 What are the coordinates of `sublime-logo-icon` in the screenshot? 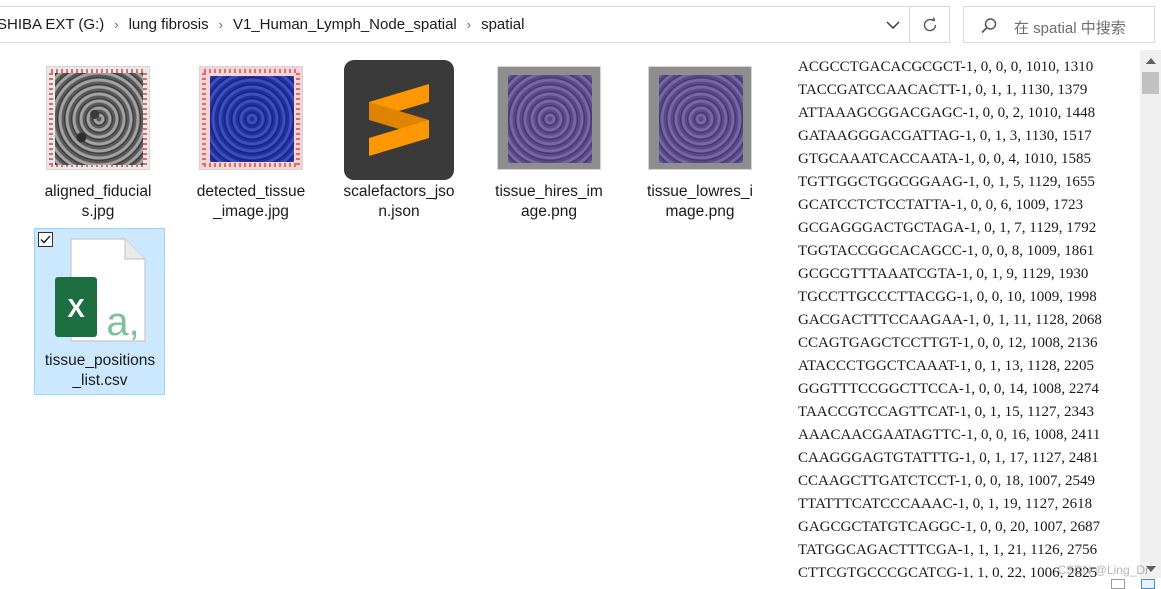 It's located at (399, 119).